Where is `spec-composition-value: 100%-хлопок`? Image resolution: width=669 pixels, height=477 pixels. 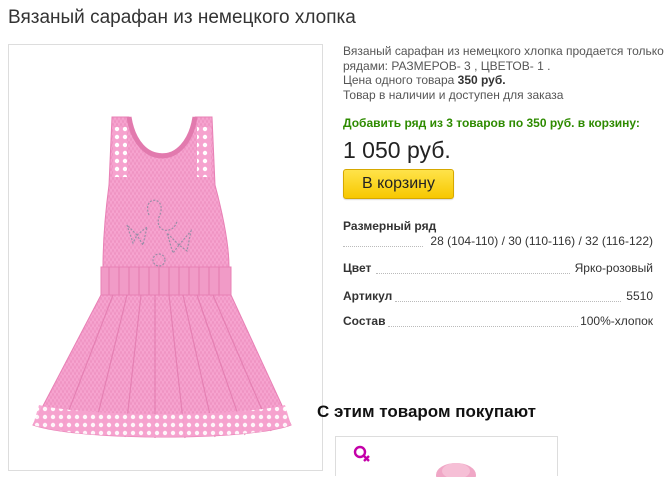 spec-composition-value: 100%-хлопок is located at coordinates (616, 321).